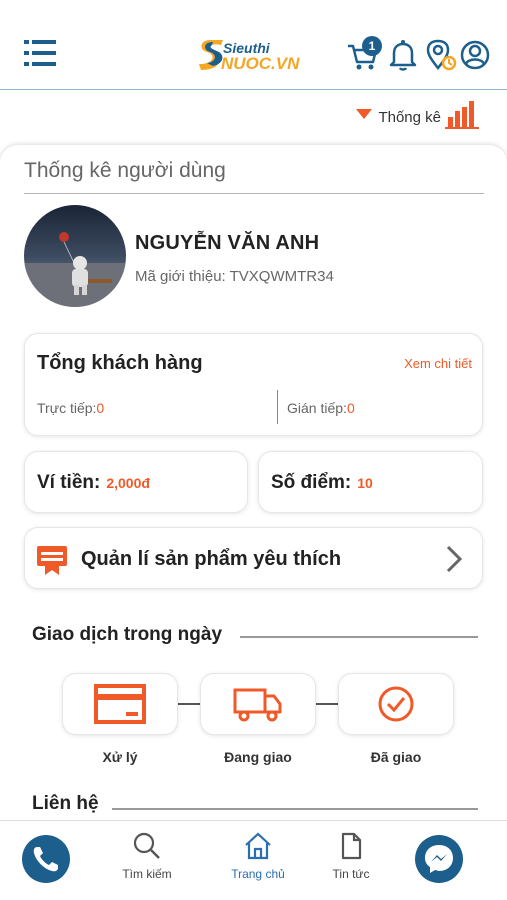 This screenshot has height=900, width=507. Describe the element at coordinates (69, 482) in the screenshot. I see `wallet-label: Ví tiền:` at that location.